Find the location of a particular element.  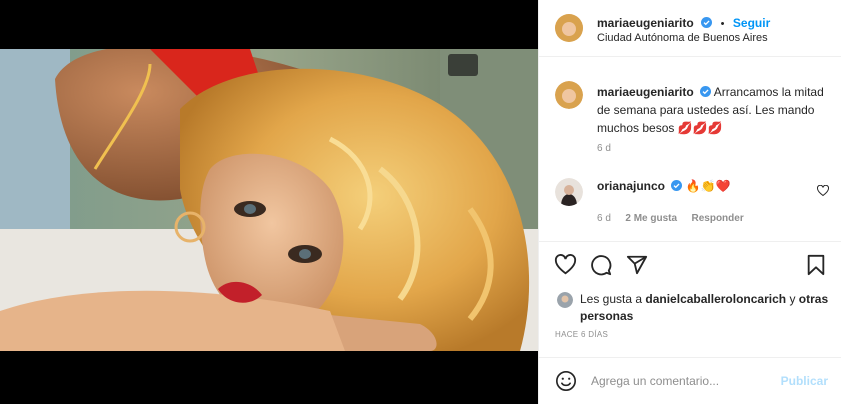

caption-age: 6 d is located at coordinates (604, 148).